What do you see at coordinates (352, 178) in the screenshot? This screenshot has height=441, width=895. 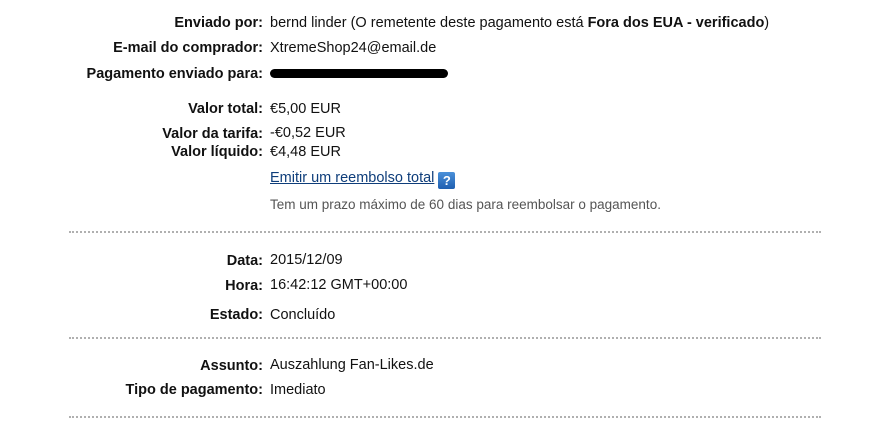 I see `refund-link: Emitir um reembolso total` at bounding box center [352, 178].